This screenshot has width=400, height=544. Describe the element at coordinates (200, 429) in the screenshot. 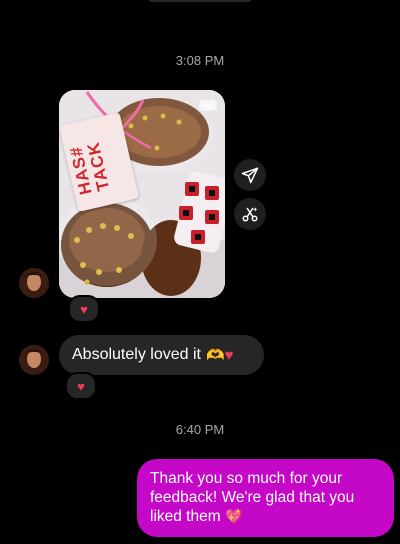

I see `timestamp: 6:40 PM` at that location.